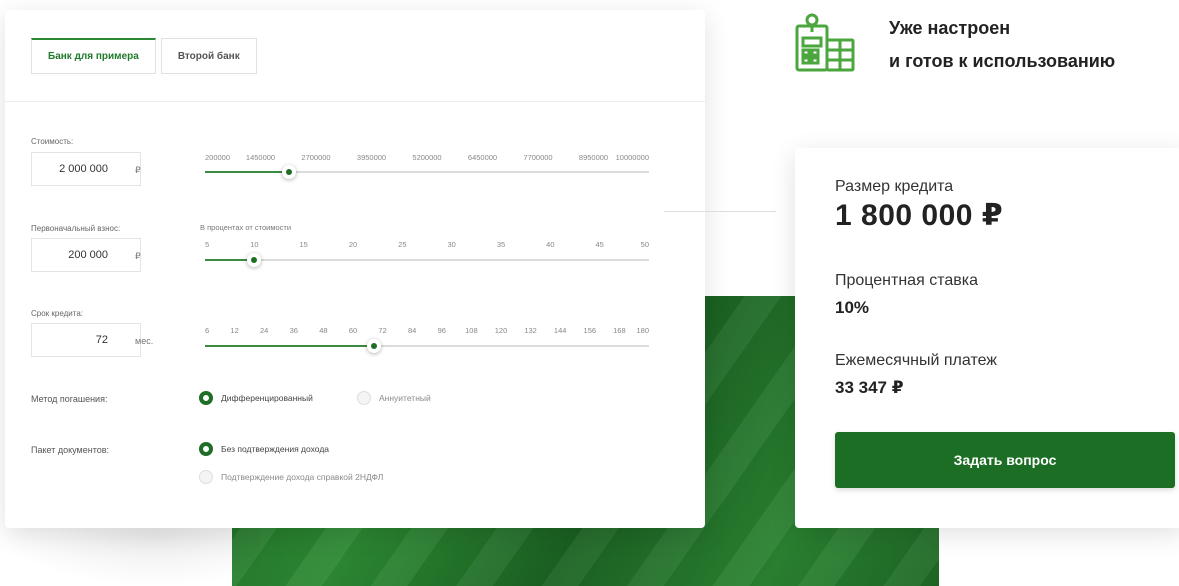  What do you see at coordinates (302, 477) in the screenshot?
I see `radio-label: Подтверждение дохода справкой 2НДФЛ` at bounding box center [302, 477].